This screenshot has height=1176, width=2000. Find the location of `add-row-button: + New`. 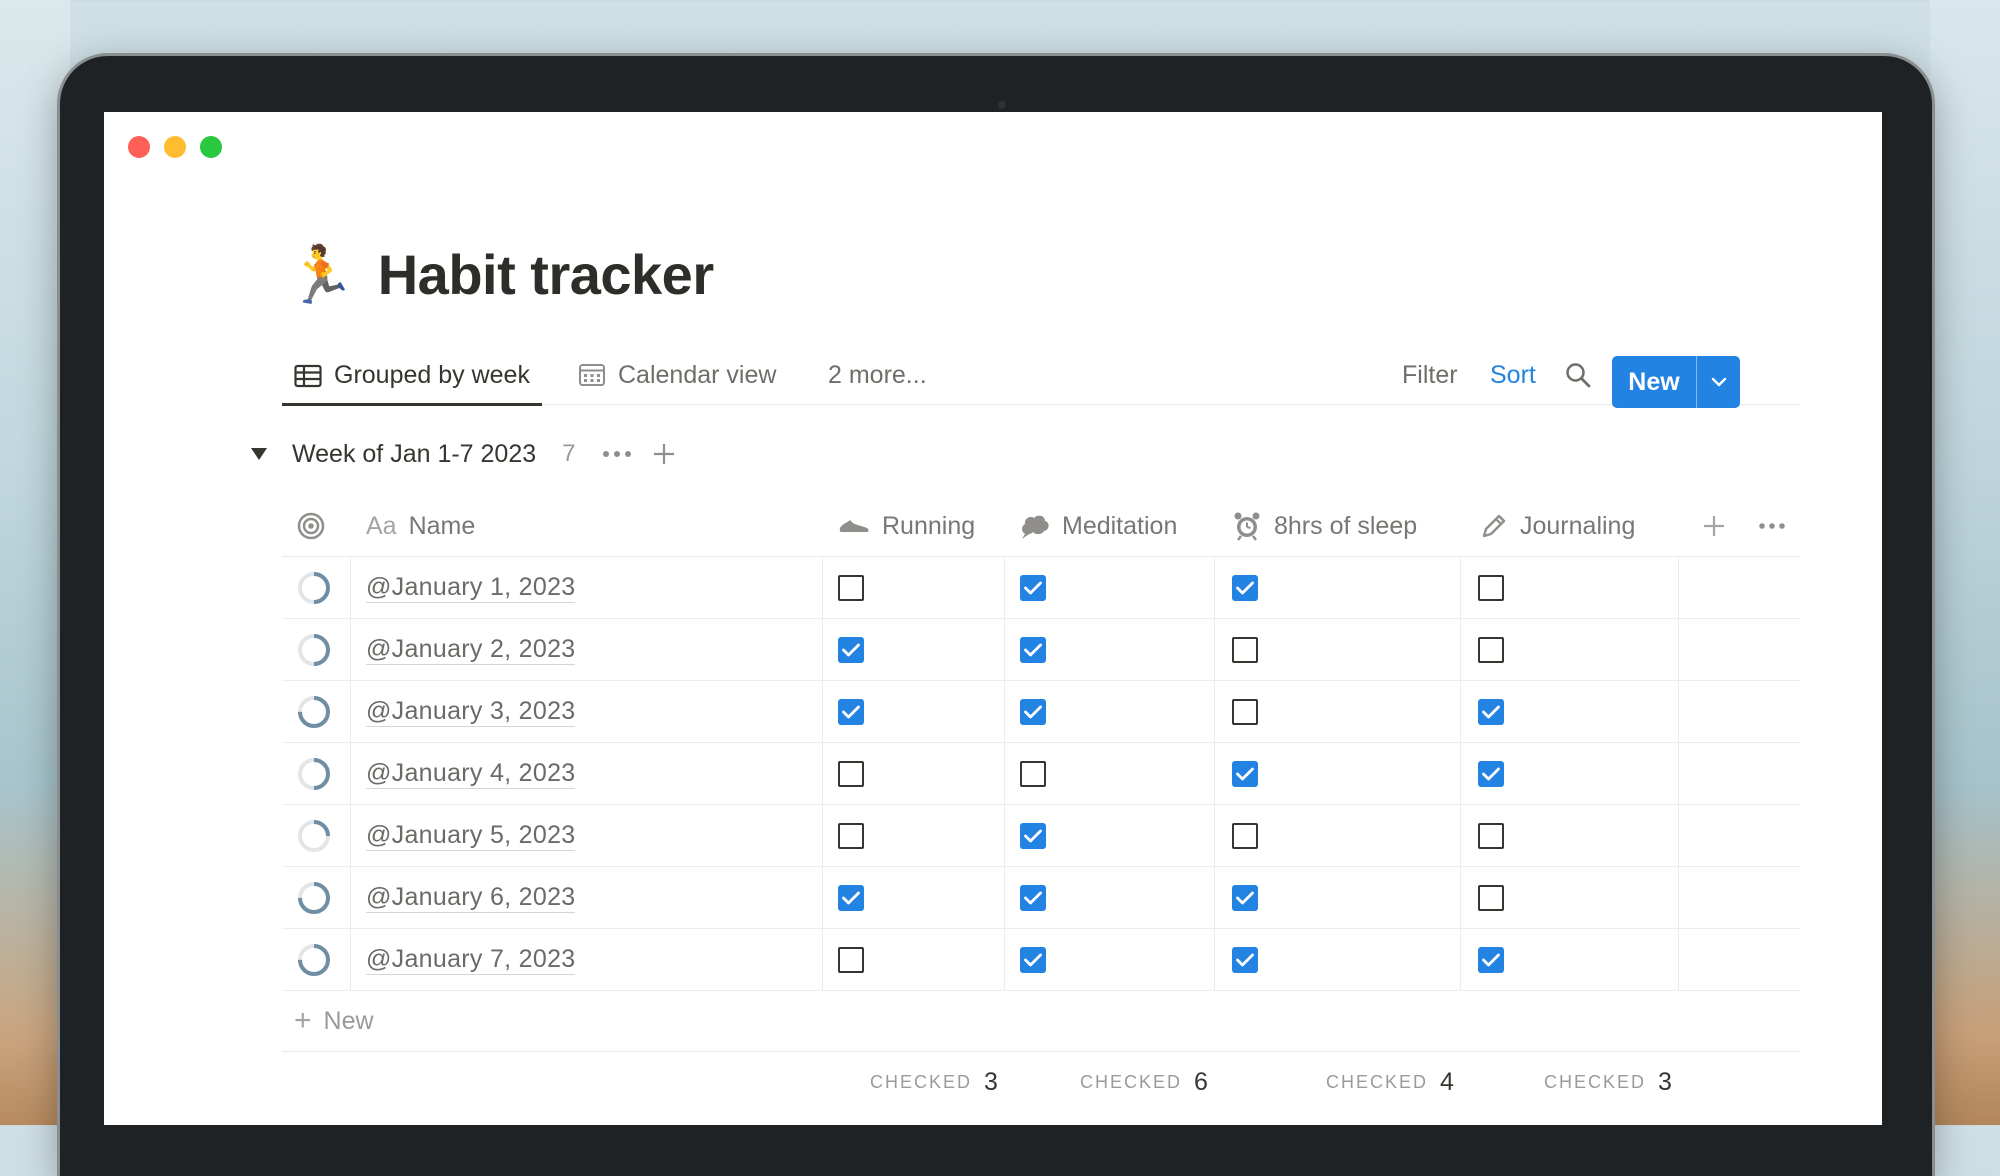

add-row-button: + New is located at coordinates (1041, 1021).